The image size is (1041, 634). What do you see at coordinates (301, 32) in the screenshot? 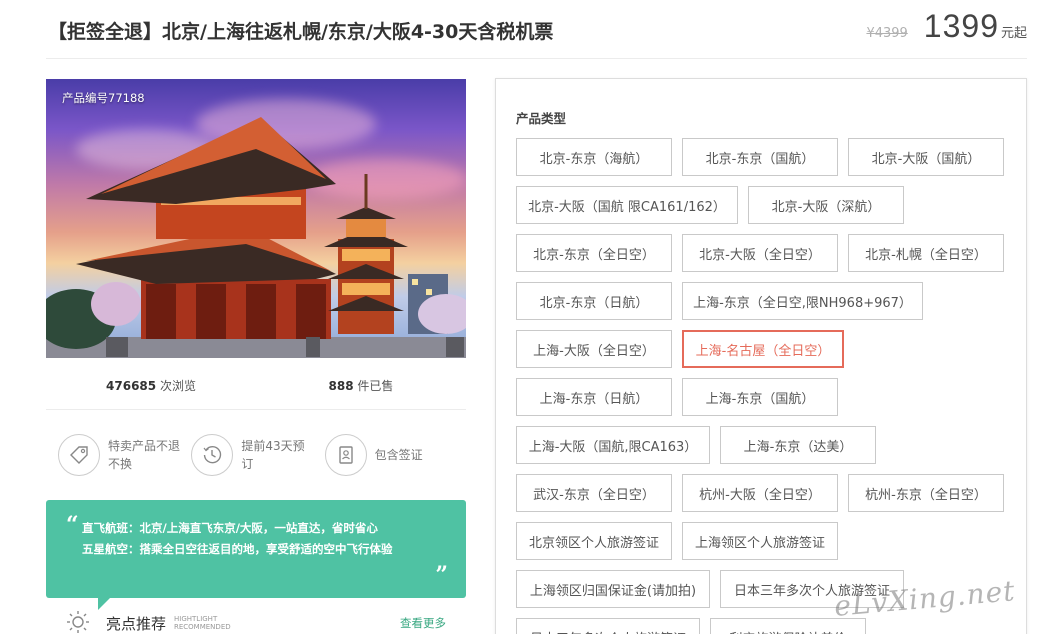
I see `page-title: 【拒签全退】北京/上海往返札幌/东京/大阪4-30天含税机票` at bounding box center [301, 32].